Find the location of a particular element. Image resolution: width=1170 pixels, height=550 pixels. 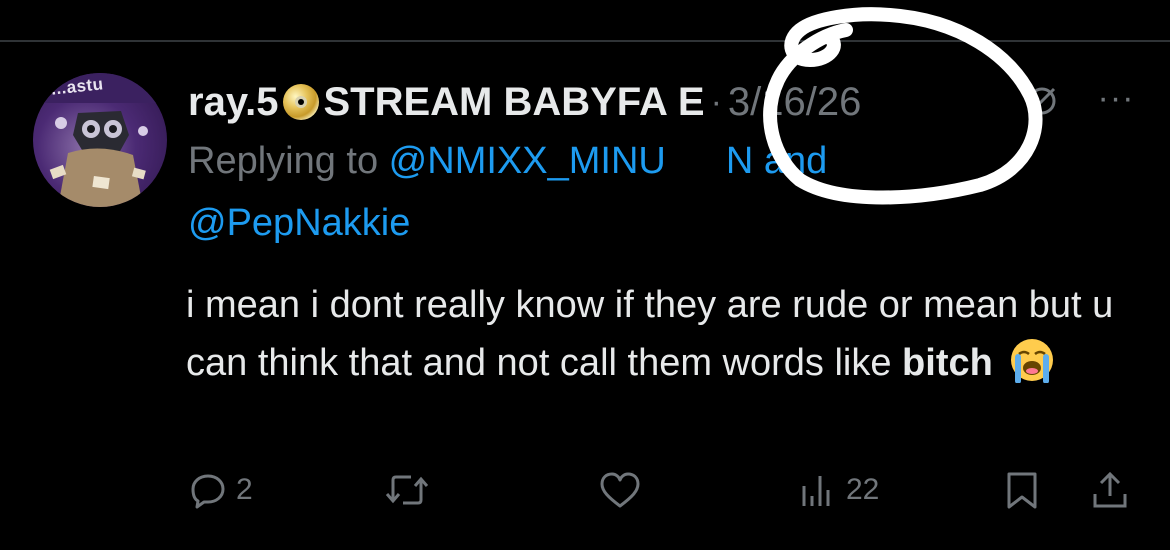

retweet-button is located at coordinates (407, 490).